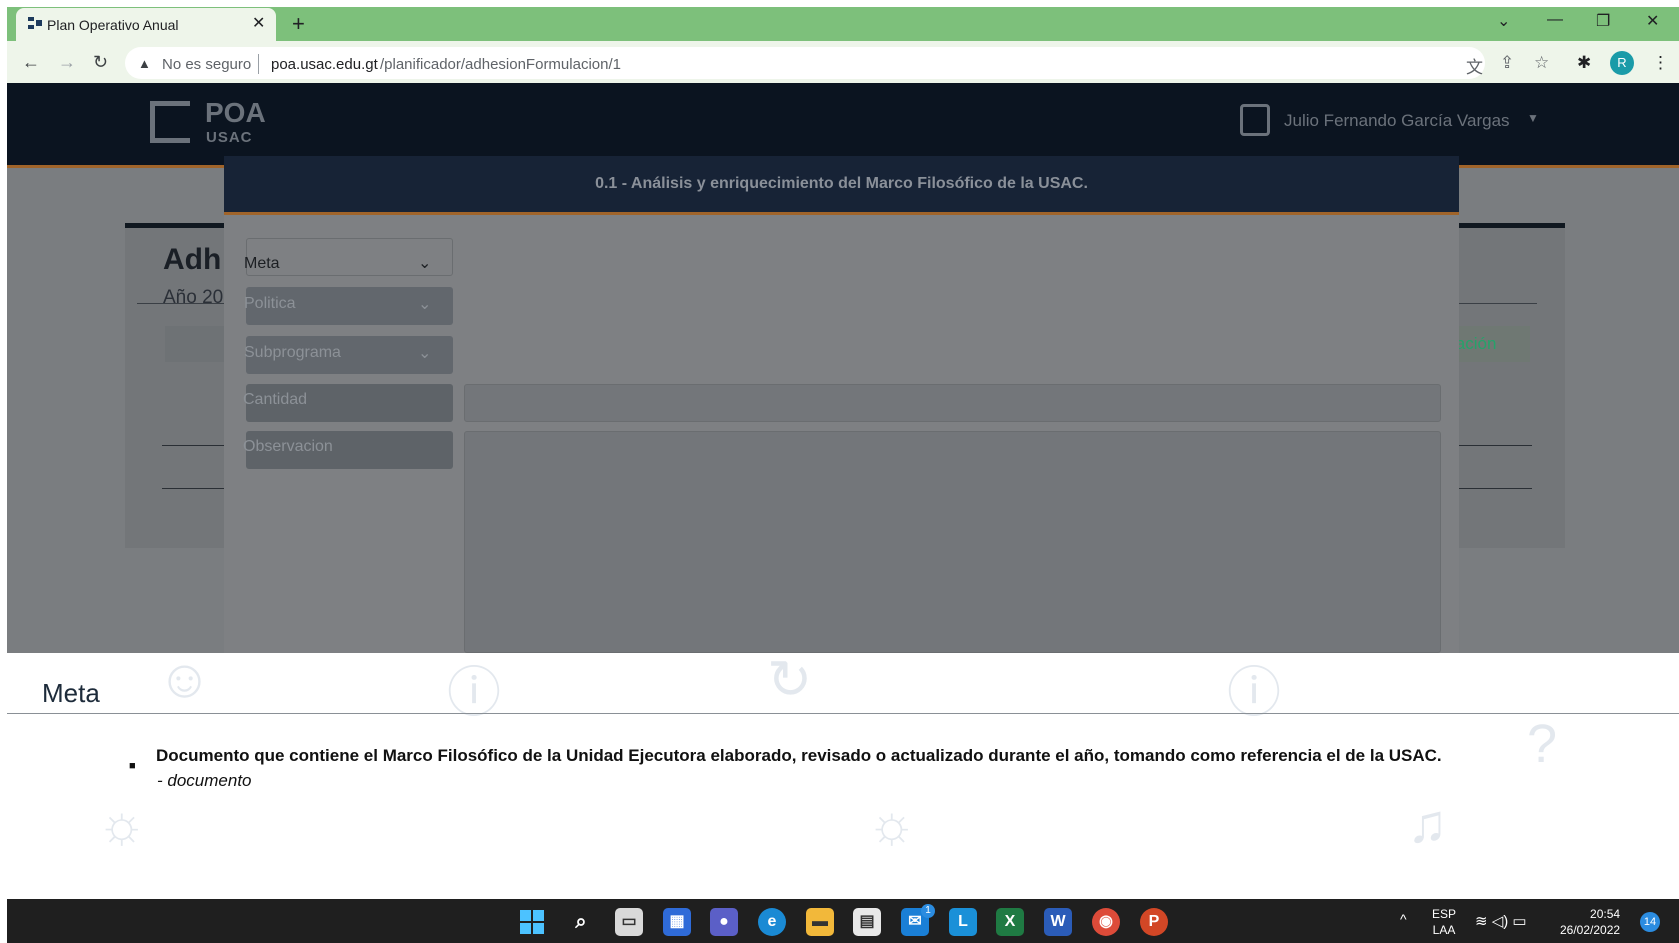 This screenshot has width=1679, height=943. What do you see at coordinates (1474, 65) in the screenshot?
I see `translate-icon: 文` at bounding box center [1474, 65].